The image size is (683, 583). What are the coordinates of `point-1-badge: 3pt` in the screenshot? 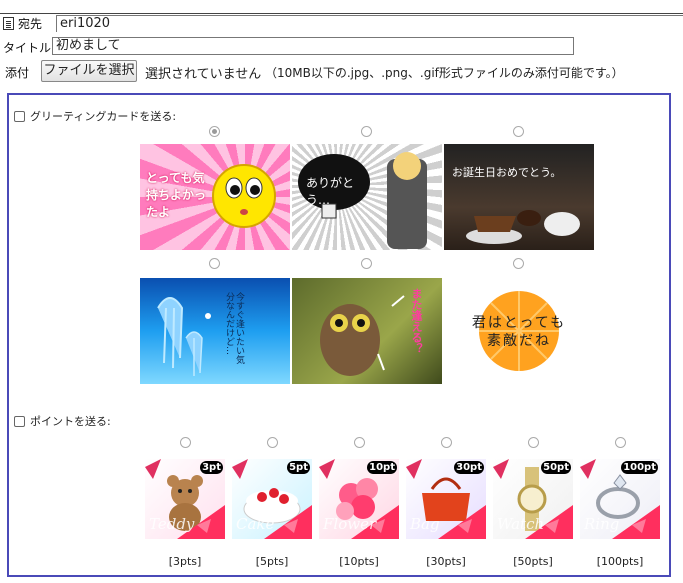 It's located at (211, 467).